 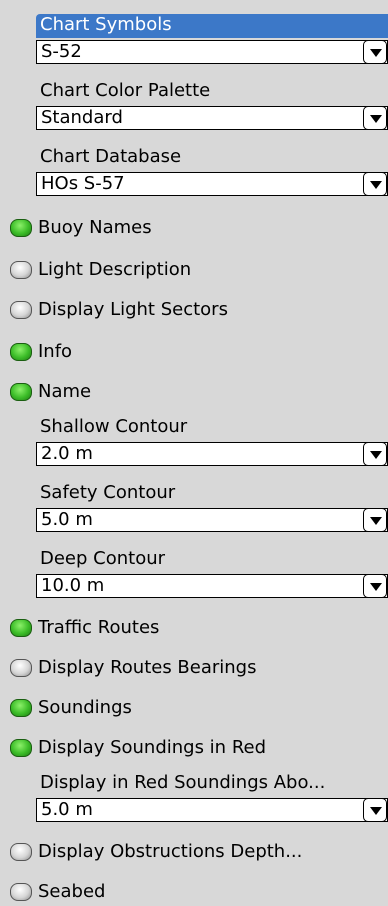 What do you see at coordinates (125, 90) in the screenshot?
I see `chart-color-palette-label: Chart Color Palette` at bounding box center [125, 90].